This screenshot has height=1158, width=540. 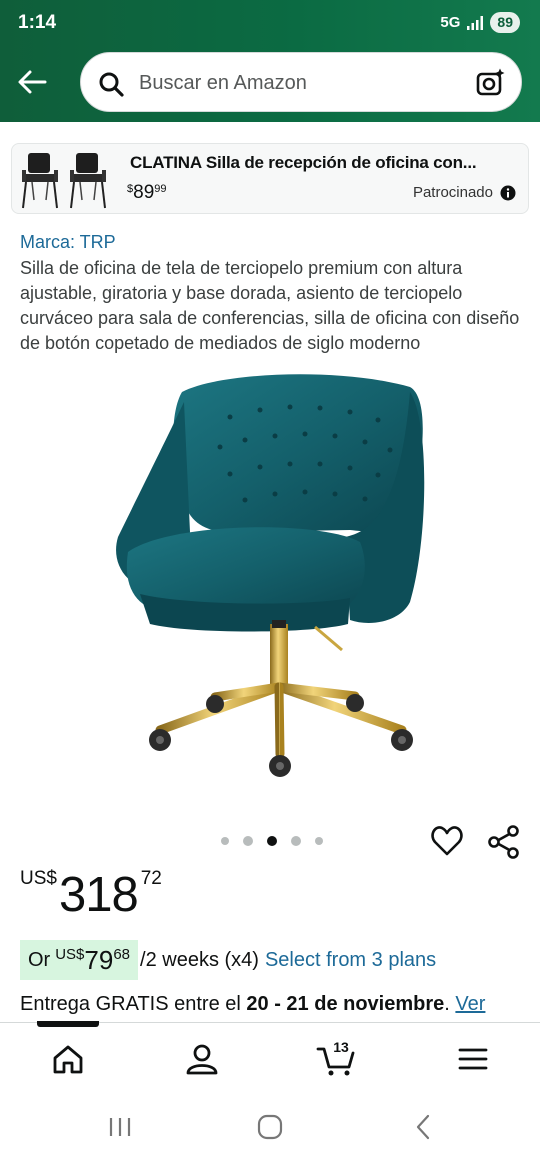 What do you see at coordinates (270, 1057) in the screenshot?
I see `bottom-navigation` at bounding box center [270, 1057].